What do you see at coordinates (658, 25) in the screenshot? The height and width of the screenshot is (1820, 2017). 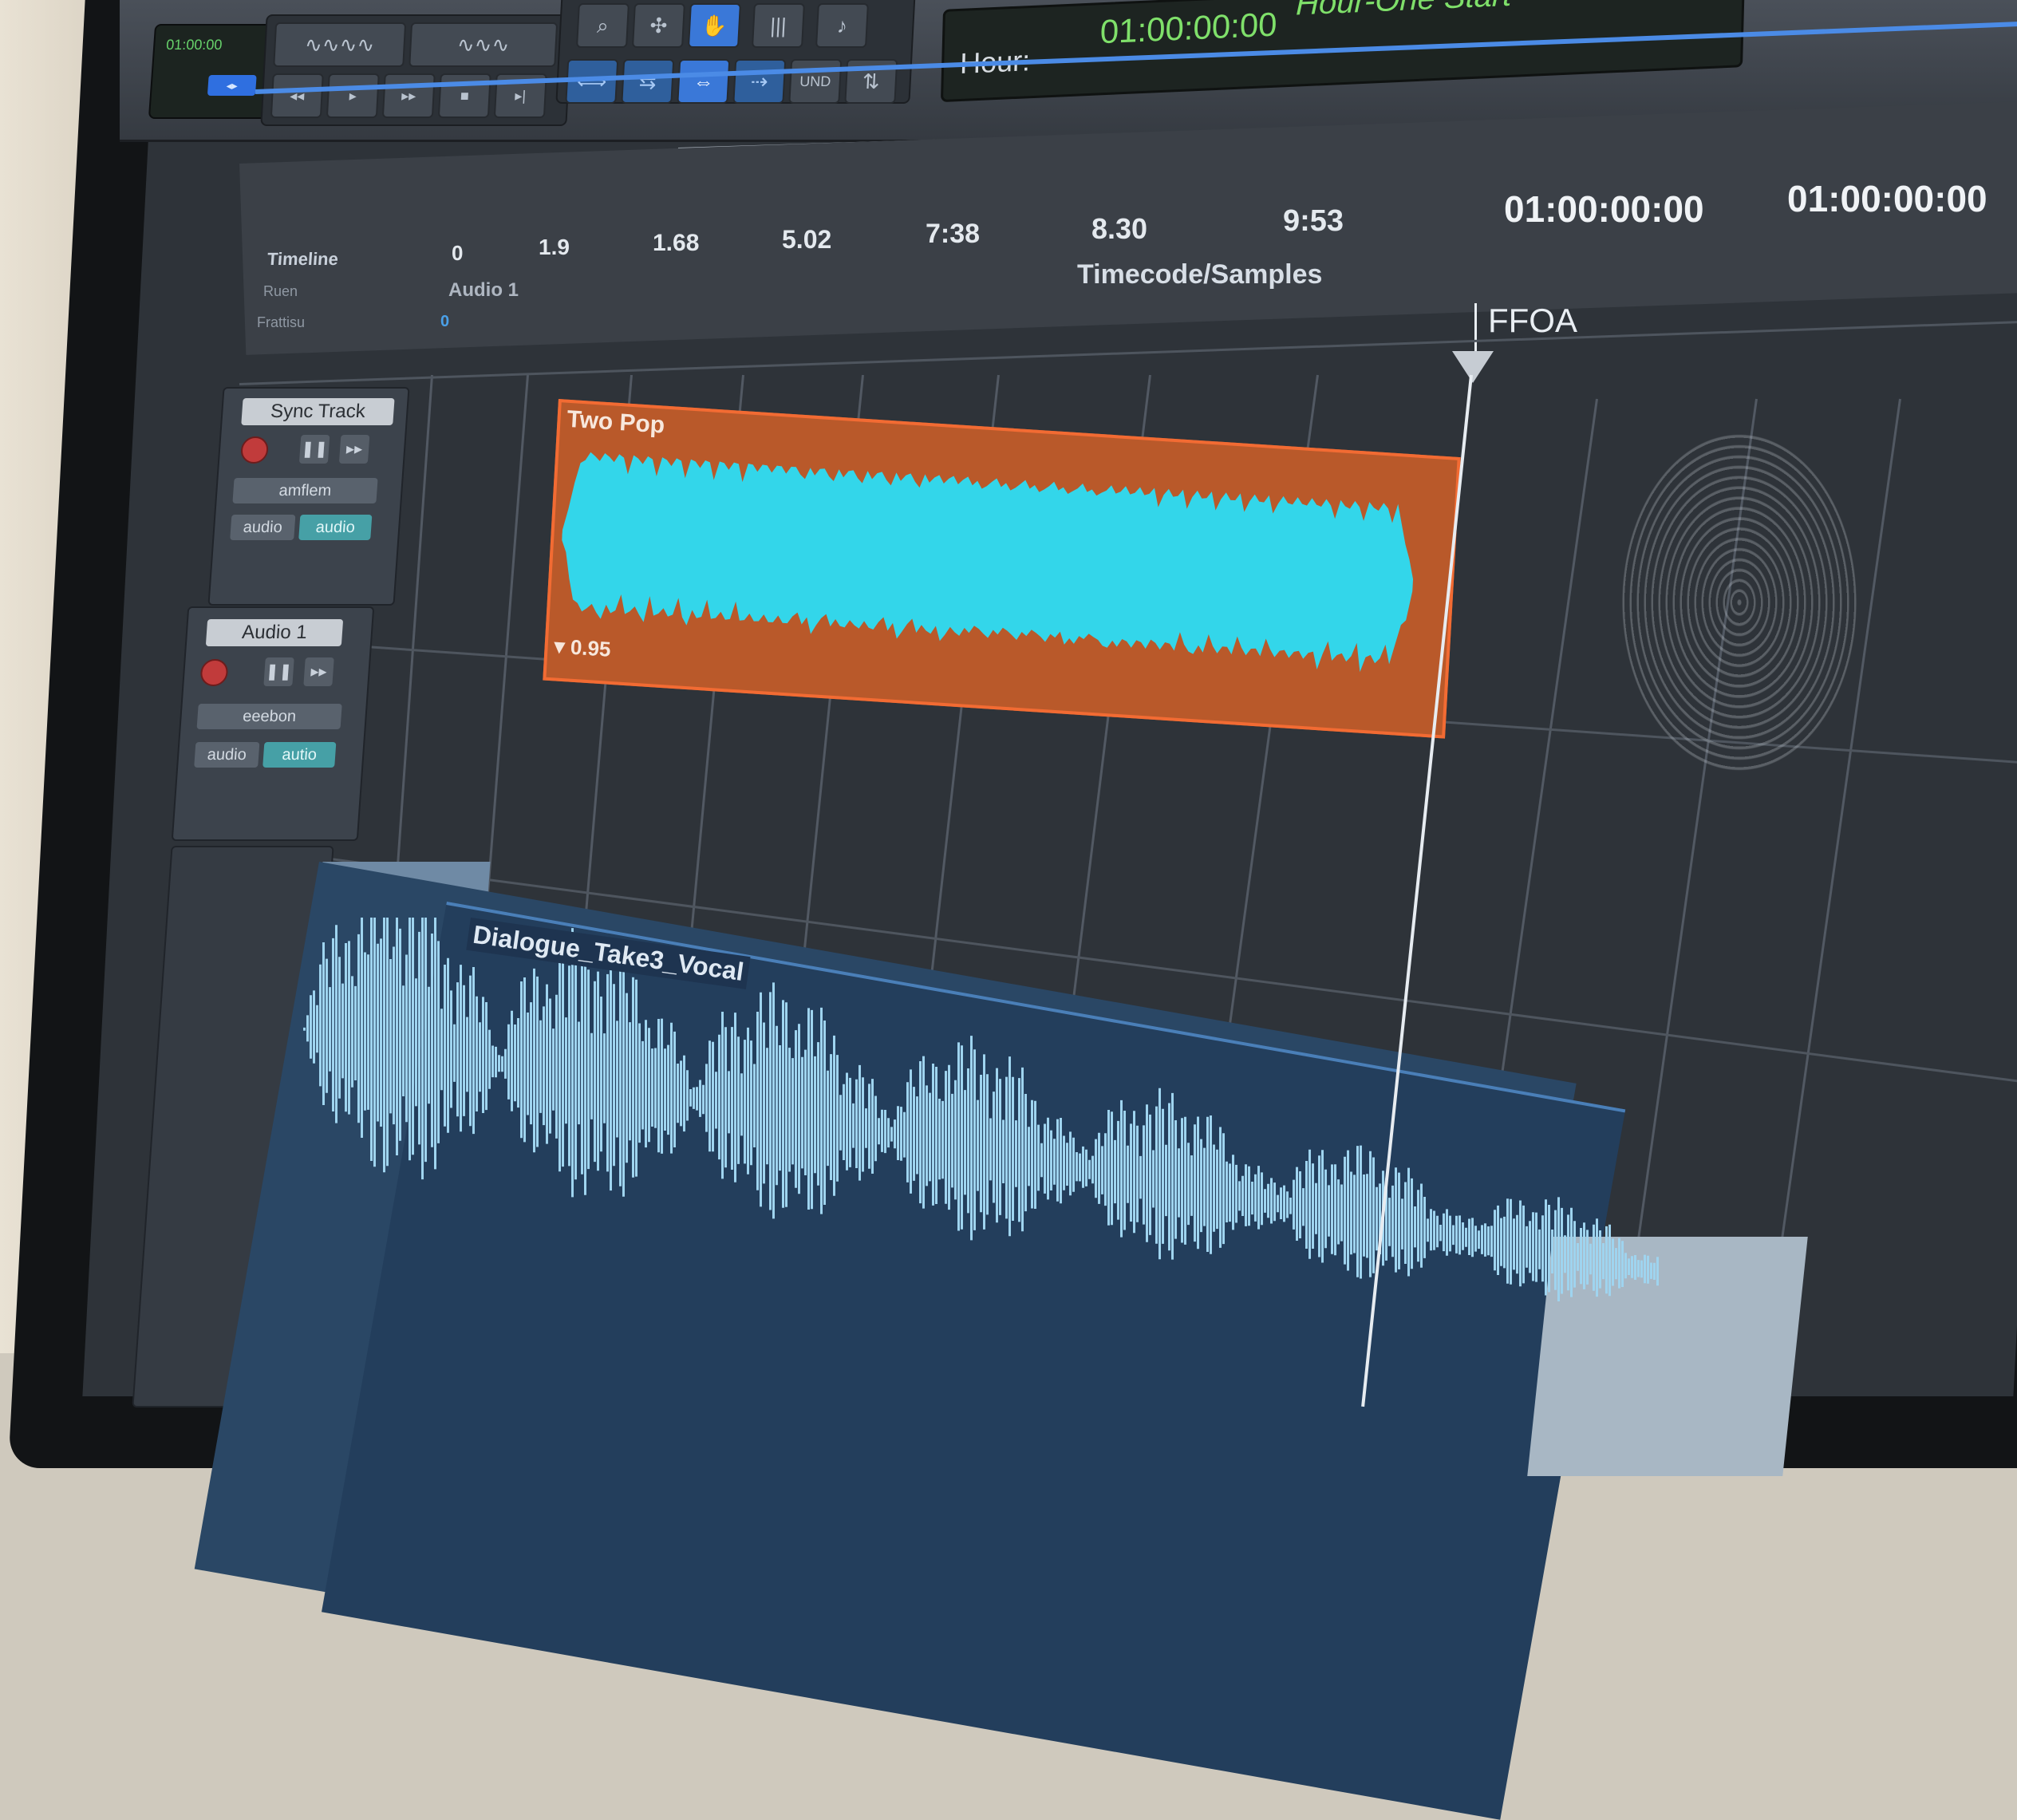 I see `smart-tool-icon: ✣` at bounding box center [658, 25].